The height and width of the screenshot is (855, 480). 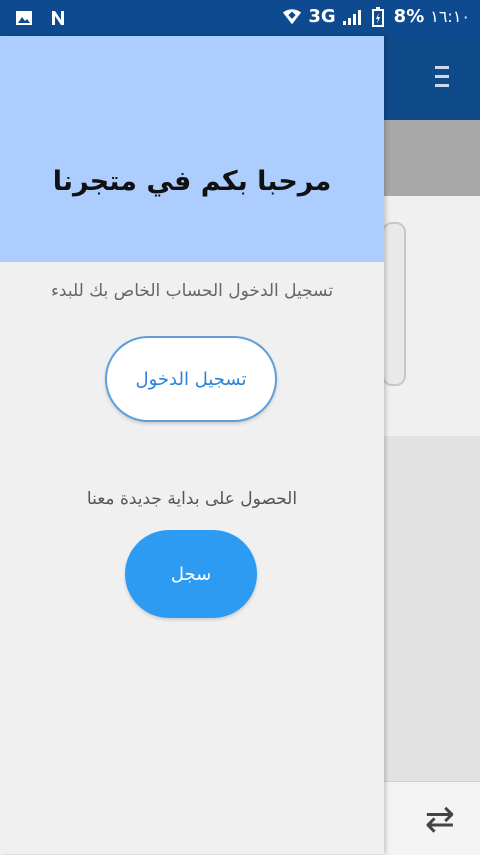 I want to click on login-prompt: تسجيل الدخول الحساب الخاص بك للبدء, so click(x=192, y=291).